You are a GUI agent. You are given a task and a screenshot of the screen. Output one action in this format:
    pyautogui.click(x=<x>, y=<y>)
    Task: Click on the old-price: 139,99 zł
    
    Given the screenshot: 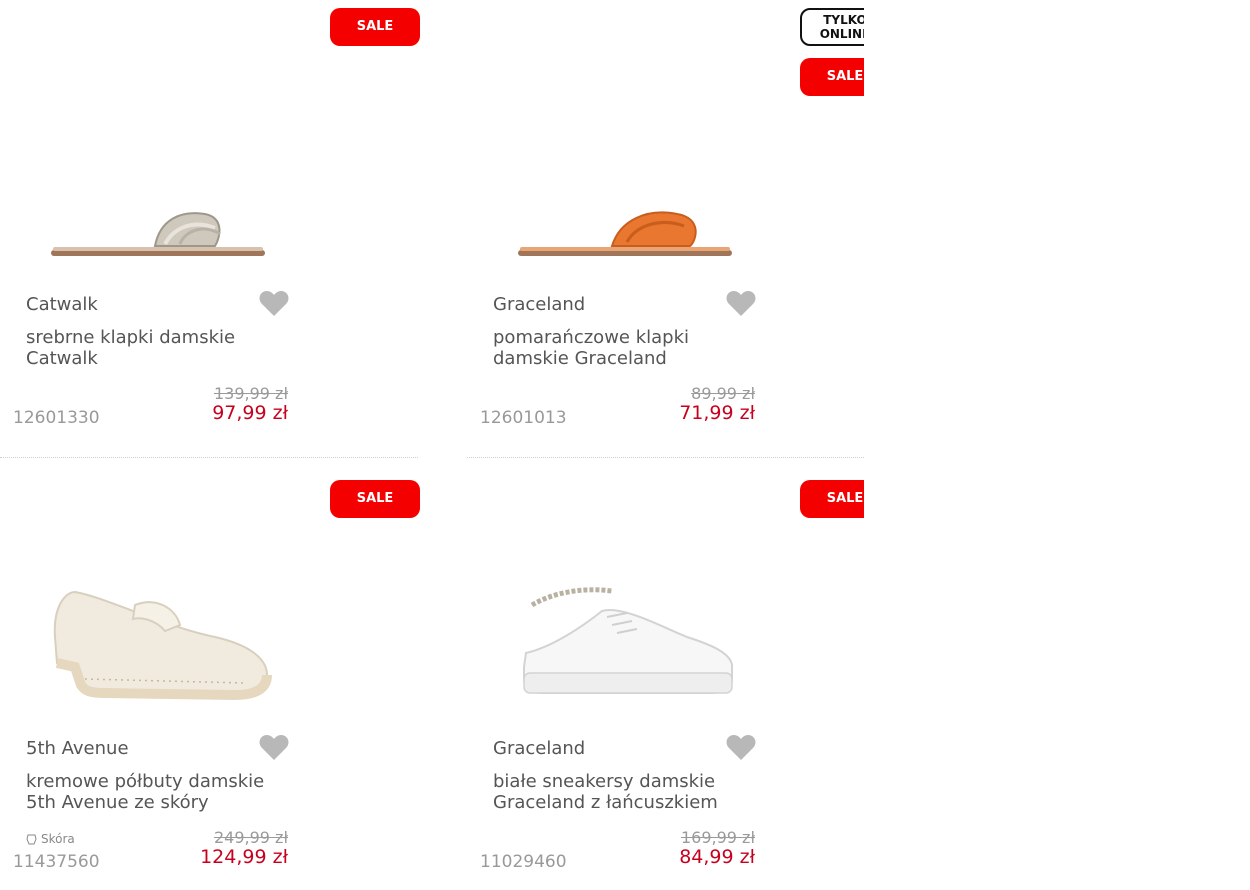 What is the action you would take?
    pyautogui.click(x=250, y=393)
    